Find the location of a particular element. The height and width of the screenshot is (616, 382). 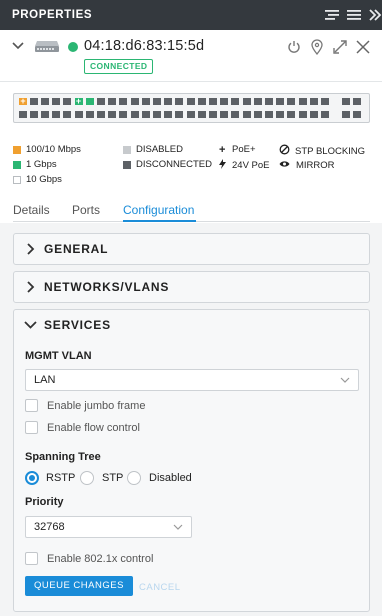

jumbo-frame-checkbox: Enable jumbo frame is located at coordinates (85, 405).